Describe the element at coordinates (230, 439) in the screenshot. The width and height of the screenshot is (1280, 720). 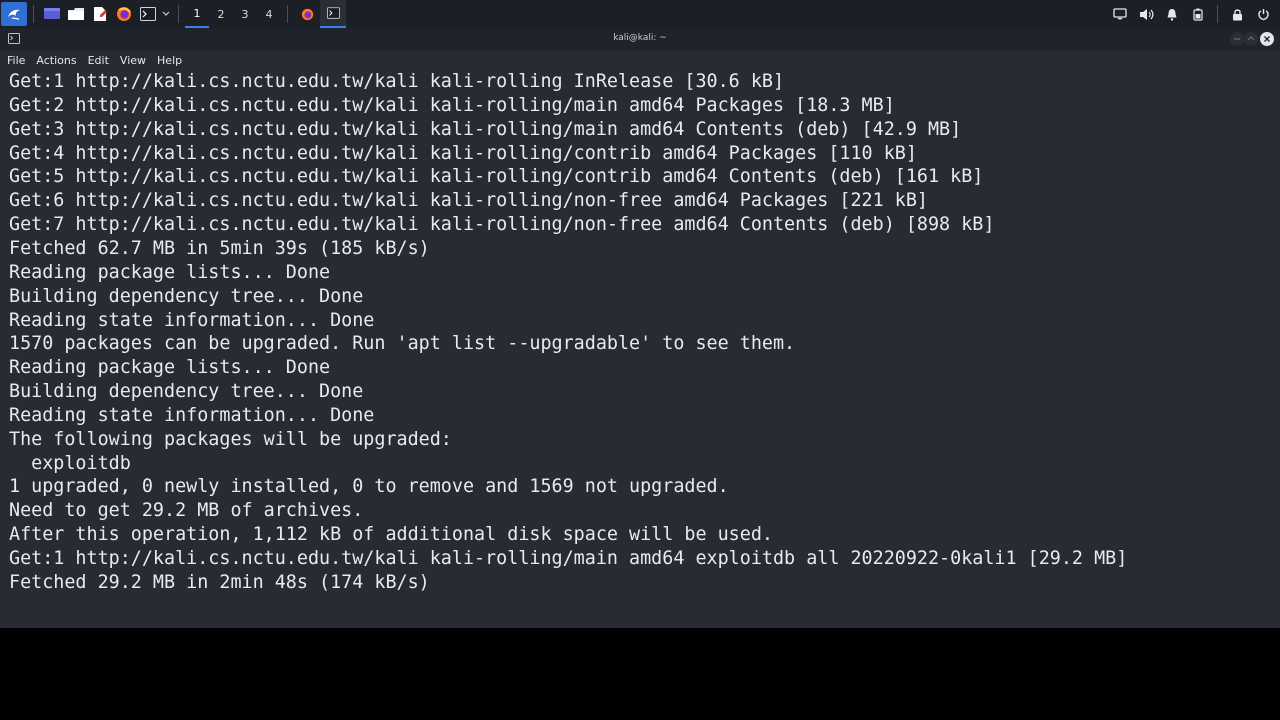
I see `terminal-line: The following packages will be upgraded:` at that location.